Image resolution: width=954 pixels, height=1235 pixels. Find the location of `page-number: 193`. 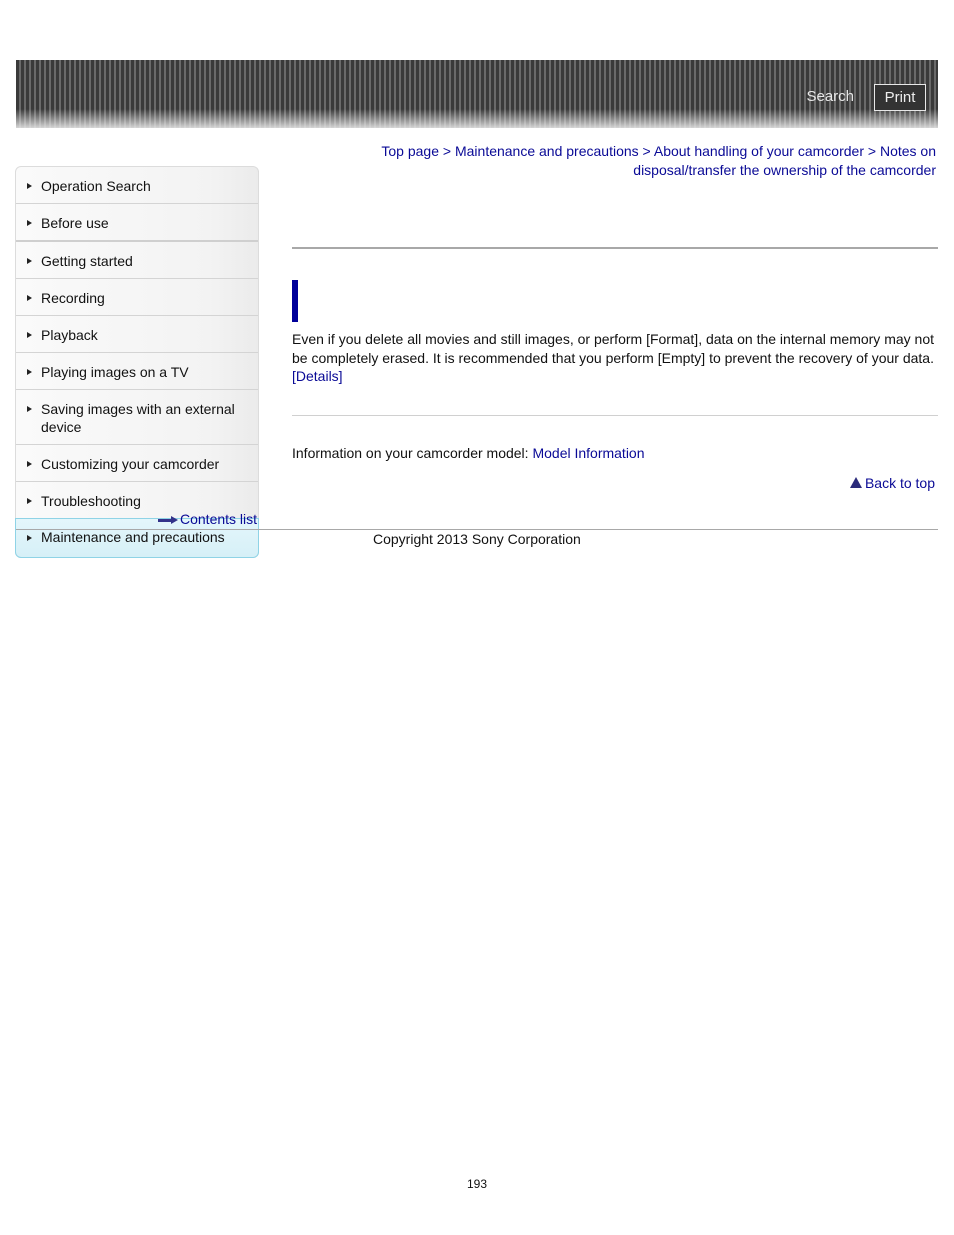

page-number: 193 is located at coordinates (477, 1184).